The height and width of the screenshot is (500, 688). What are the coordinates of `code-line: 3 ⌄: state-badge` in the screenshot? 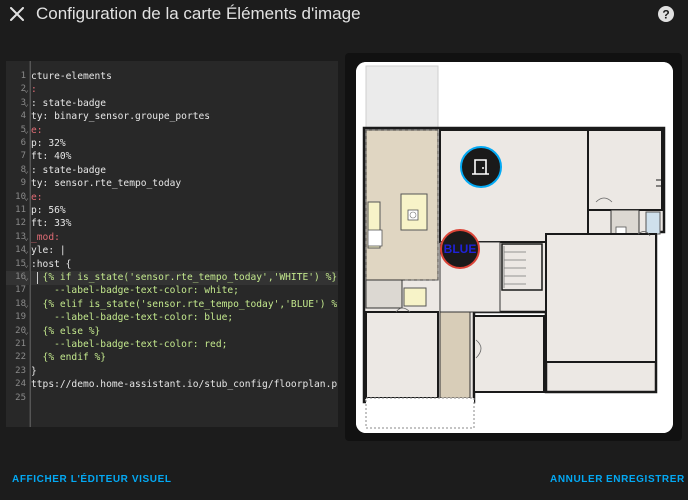 It's located at (172, 104).